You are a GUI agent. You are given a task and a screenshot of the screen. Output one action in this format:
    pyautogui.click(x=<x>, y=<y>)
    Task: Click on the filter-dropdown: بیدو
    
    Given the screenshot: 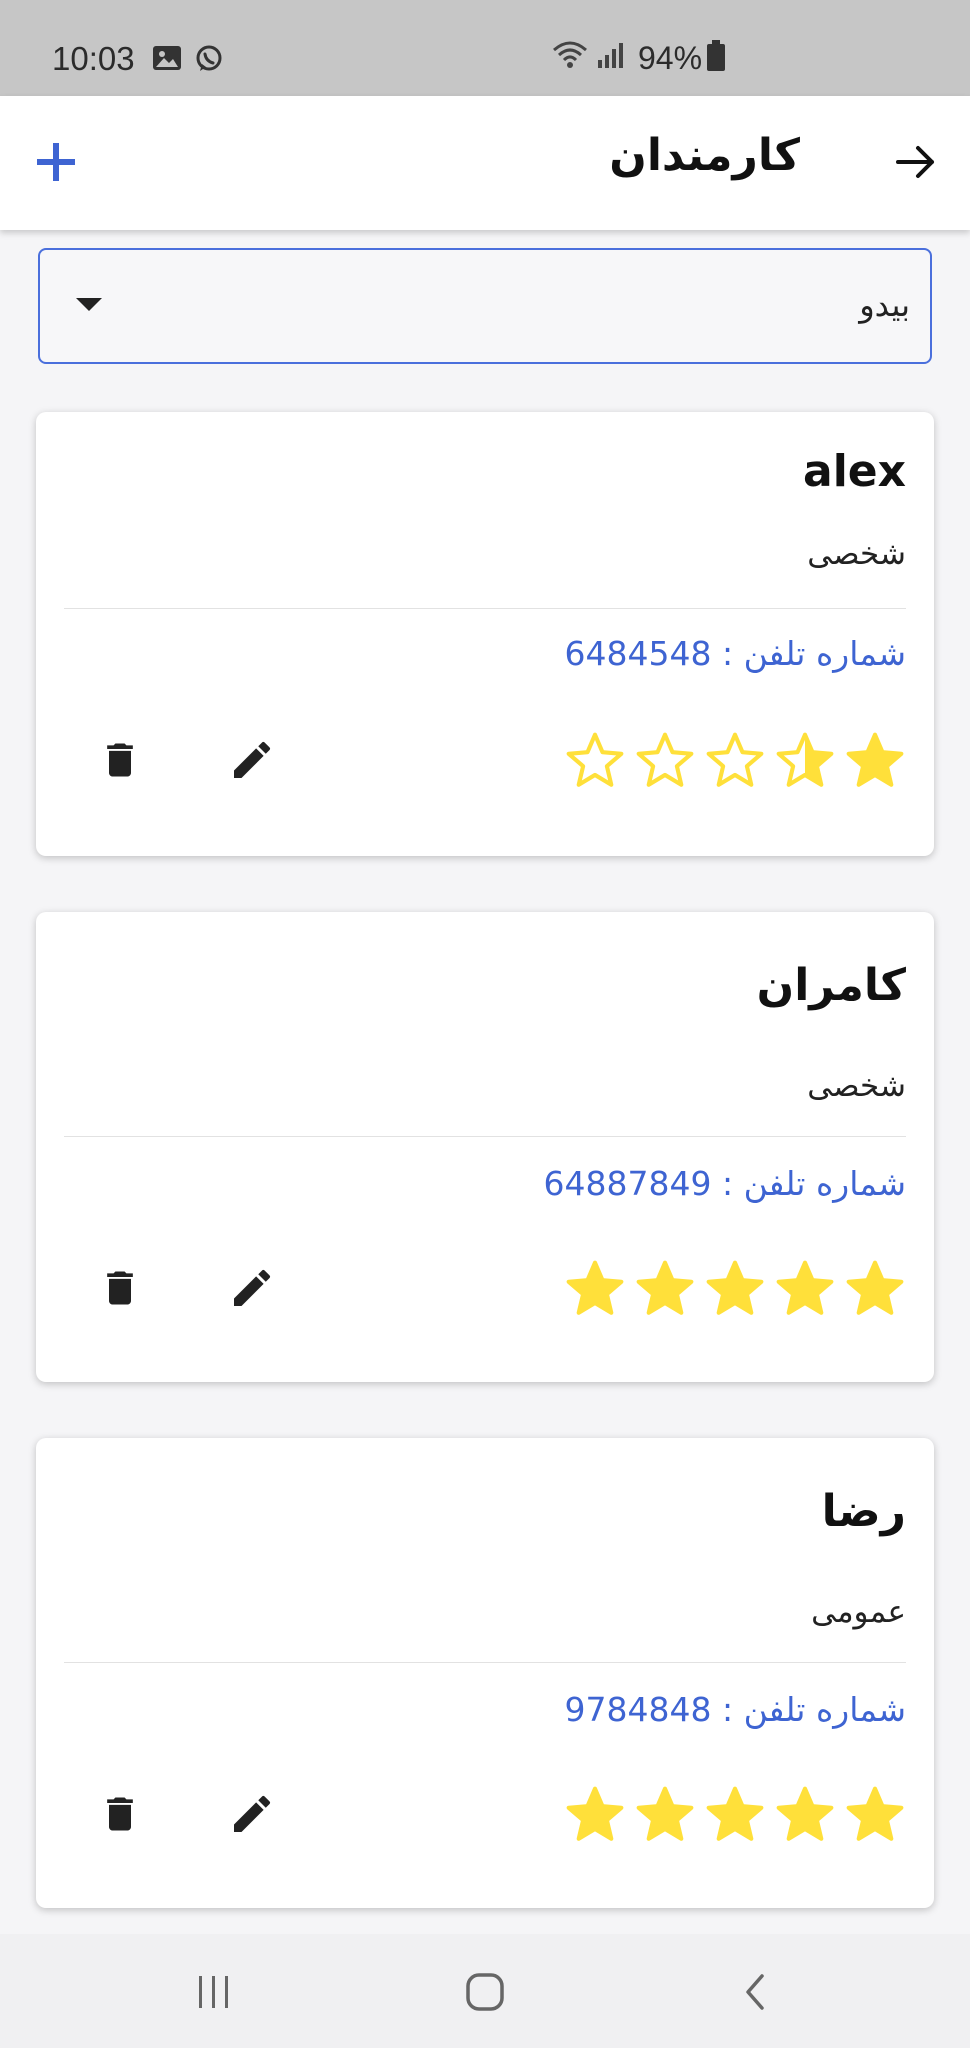 What is the action you would take?
    pyautogui.click(x=485, y=306)
    